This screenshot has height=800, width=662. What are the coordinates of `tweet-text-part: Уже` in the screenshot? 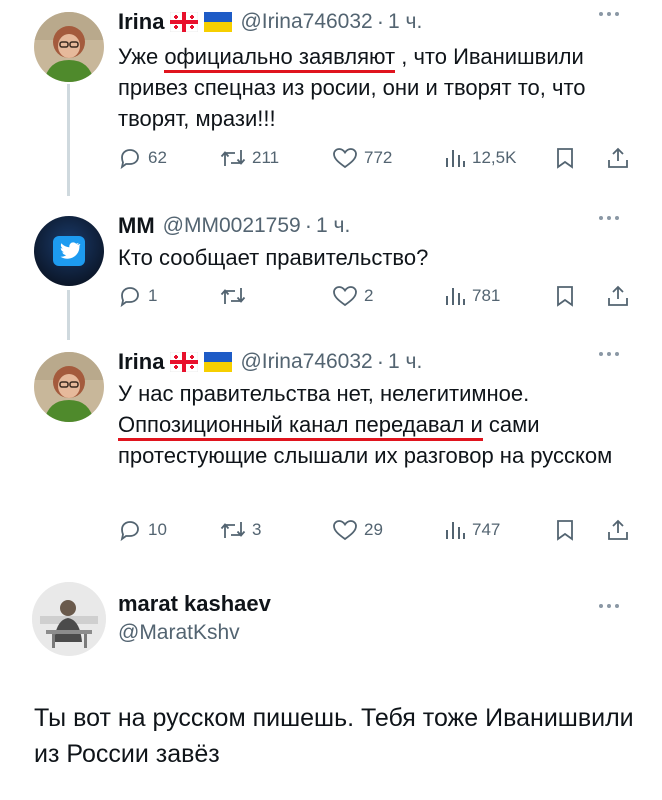 It's located at (141, 56).